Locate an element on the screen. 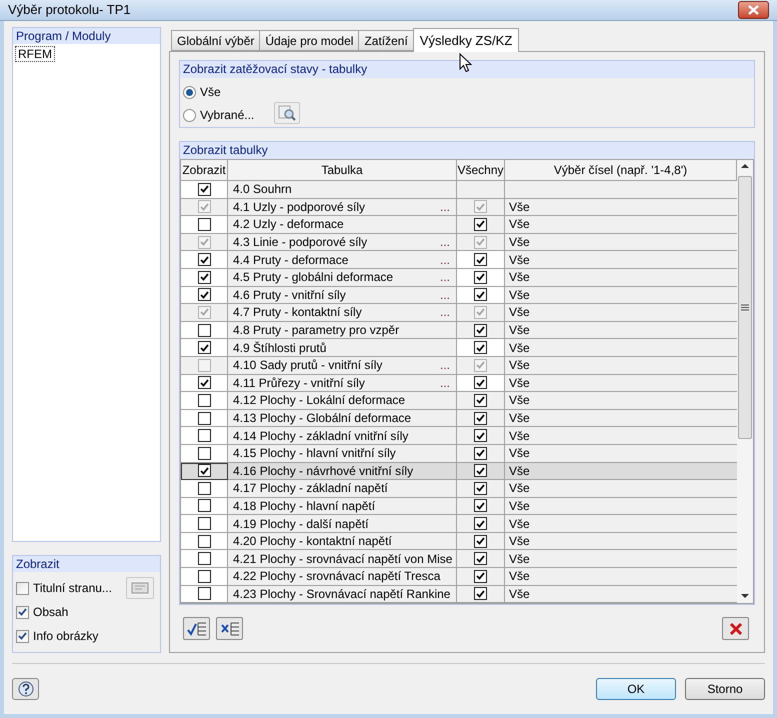 Image resolution: width=777 pixels, height=718 pixels. help-button is located at coordinates (25, 689).